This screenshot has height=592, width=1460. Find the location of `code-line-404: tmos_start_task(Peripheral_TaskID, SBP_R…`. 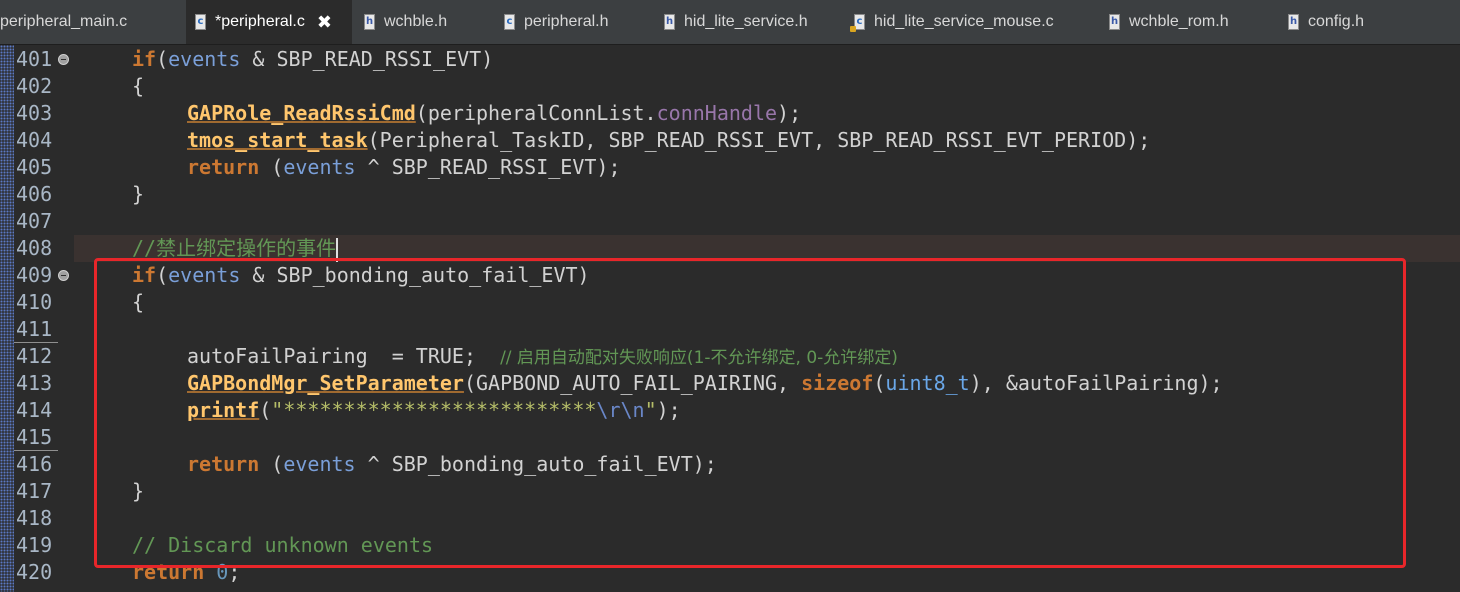

code-line-404: tmos_start_task(Peripheral_TaskID, SBP_R… is located at coordinates (668, 140).